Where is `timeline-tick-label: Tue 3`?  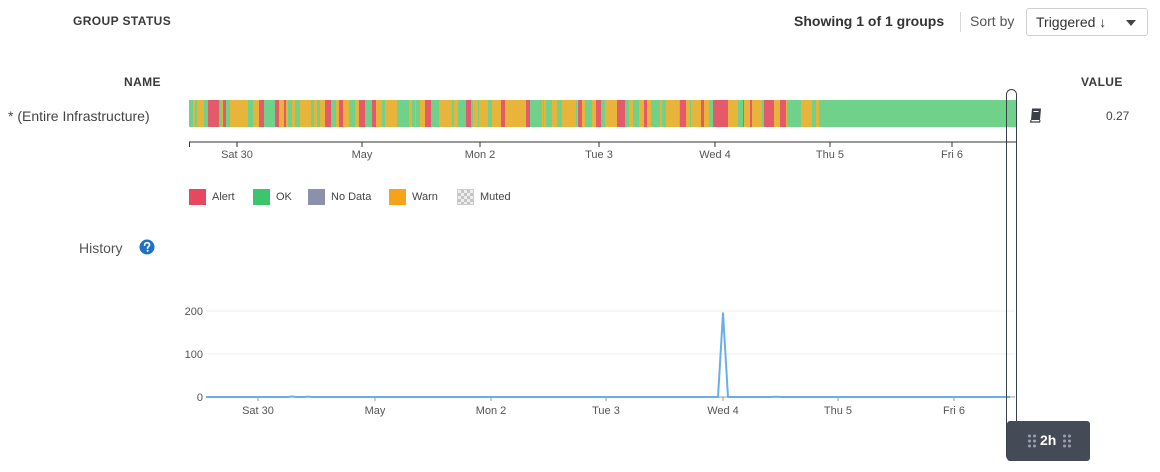 timeline-tick-label: Tue 3 is located at coordinates (599, 155).